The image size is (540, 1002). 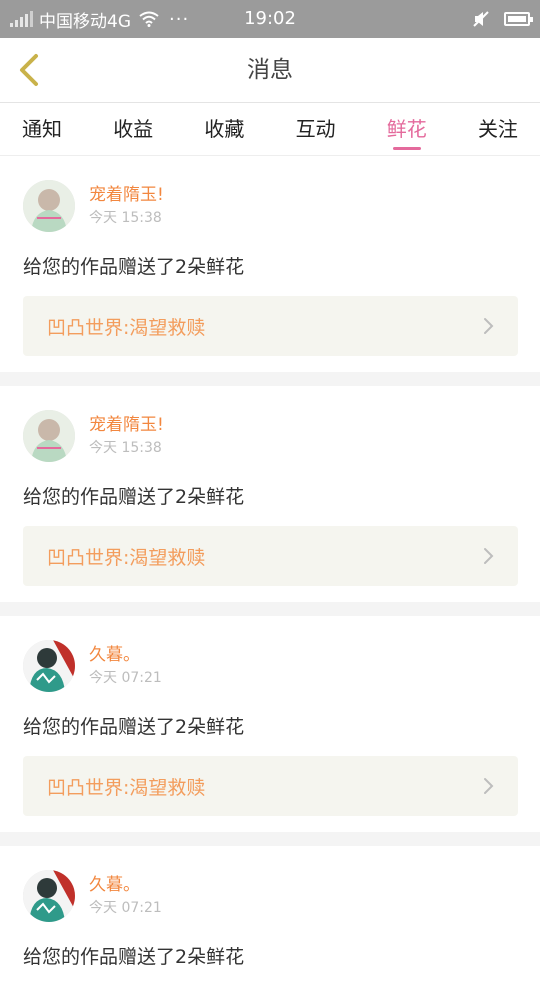 I want to click on tab-favorites: 收藏, so click(x=224, y=129).